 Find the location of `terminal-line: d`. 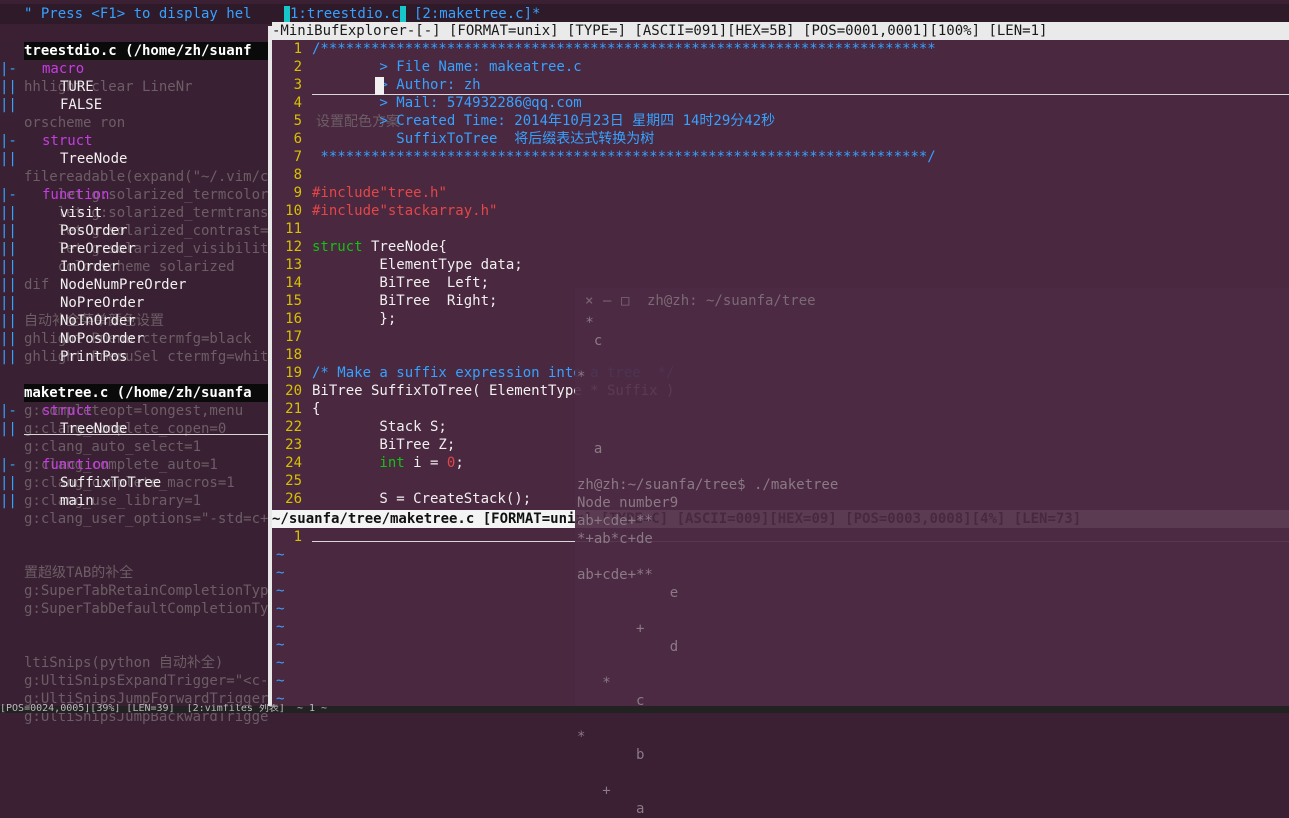

terminal-line: d is located at coordinates (628, 647).